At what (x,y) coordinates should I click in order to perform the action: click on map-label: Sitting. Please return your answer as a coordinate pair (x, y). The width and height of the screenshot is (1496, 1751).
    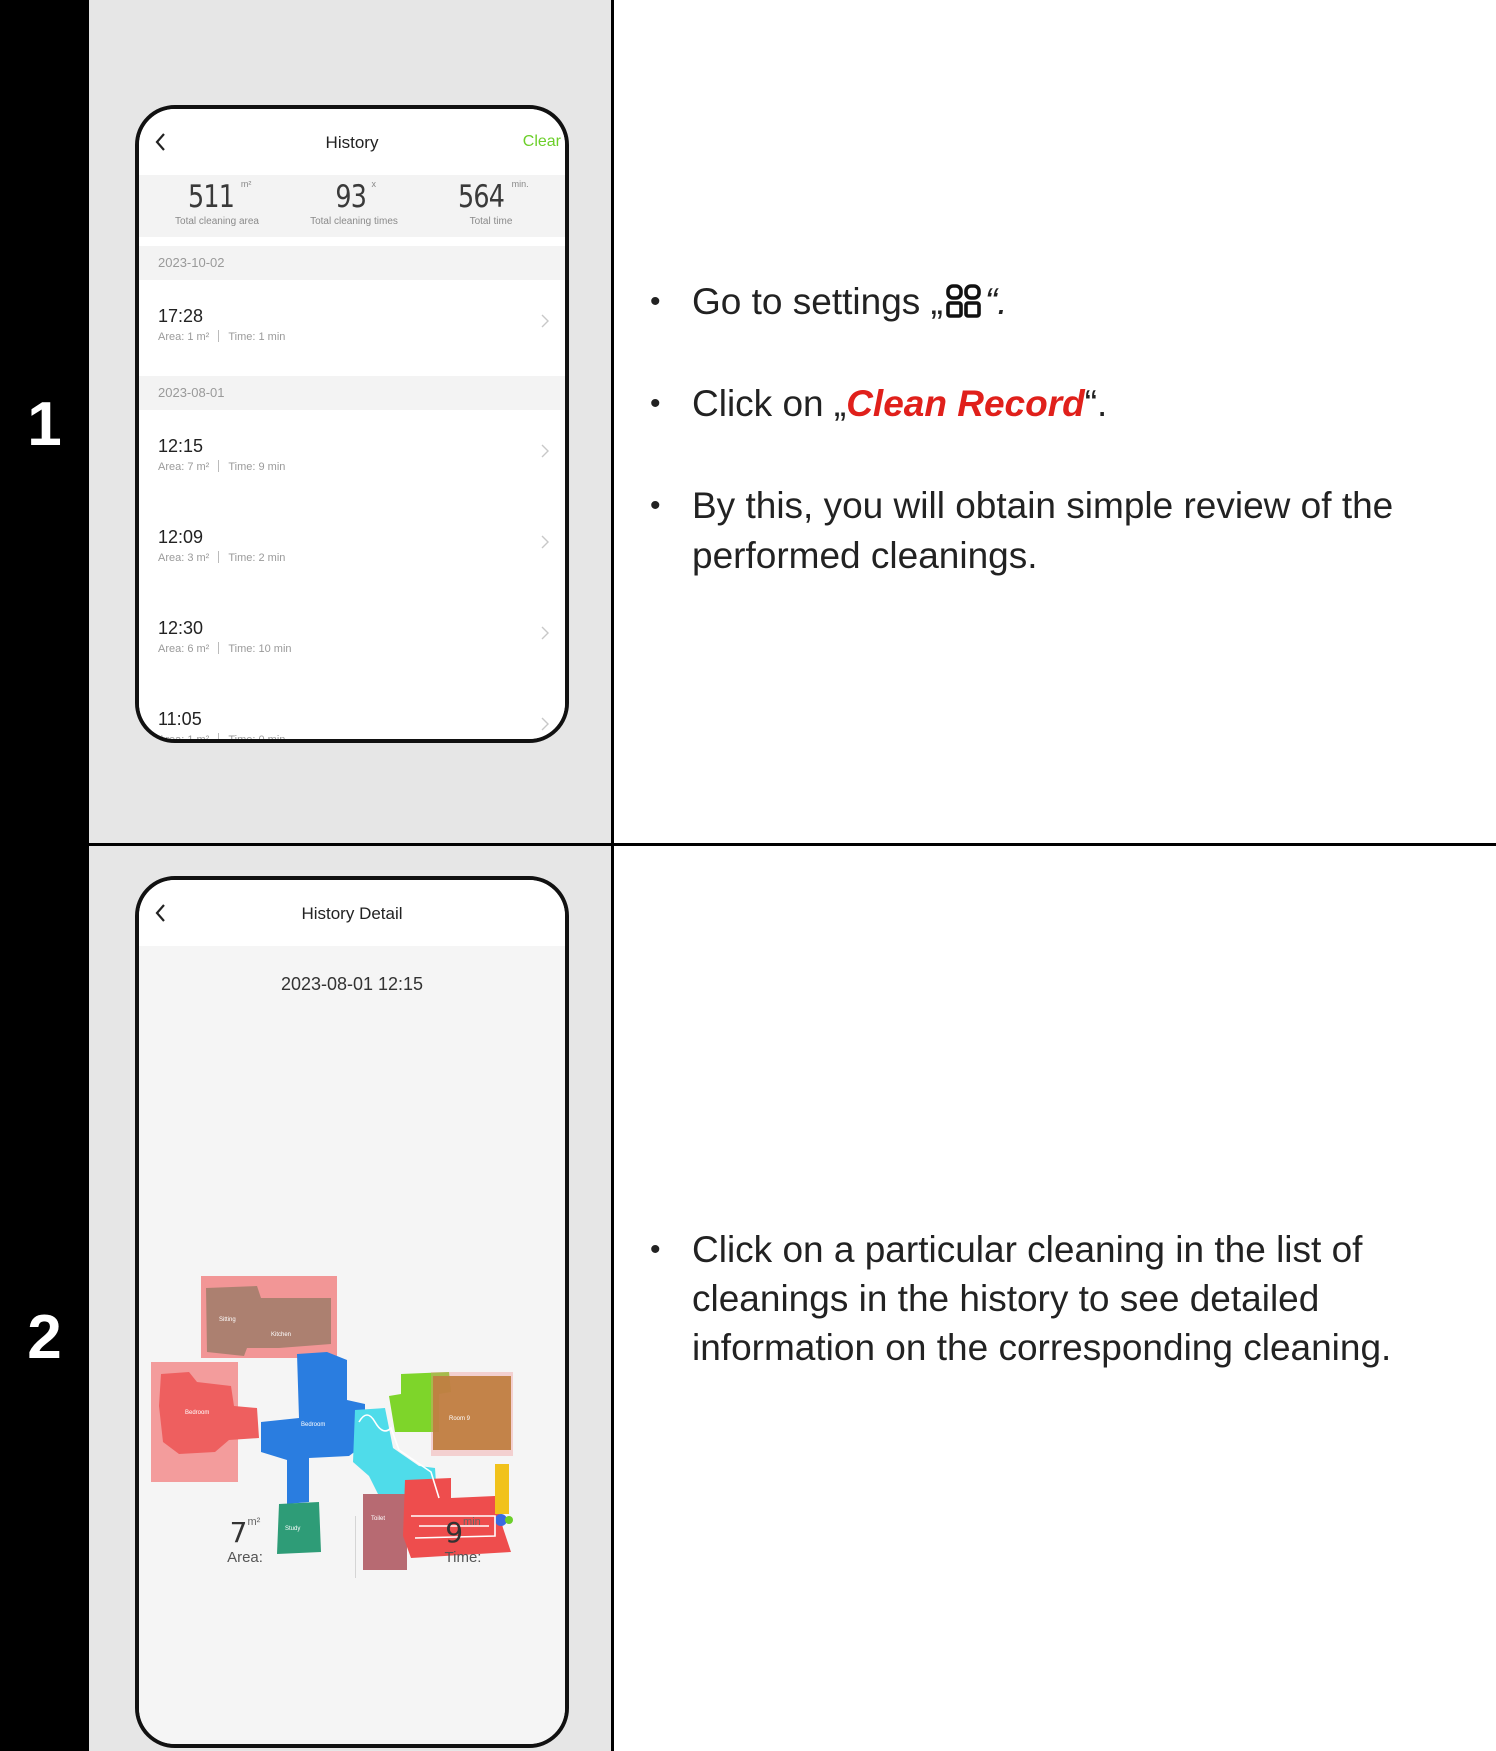
    Looking at the image, I should click on (227, 1320).